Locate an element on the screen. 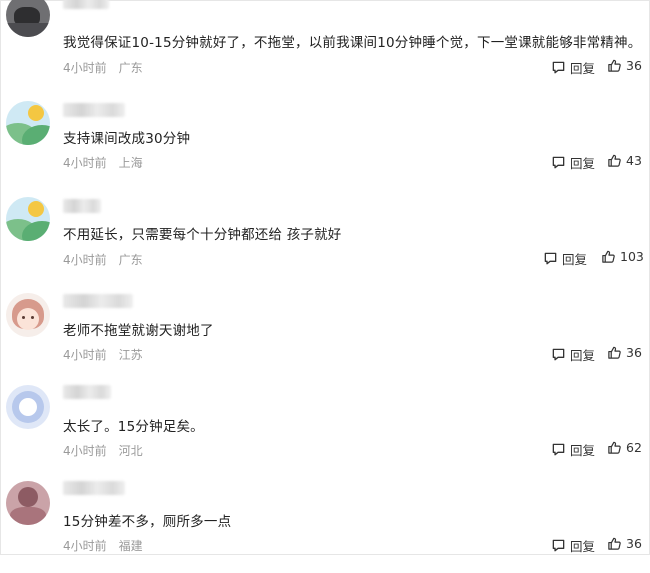 The height and width of the screenshot is (573, 650). comment-meta: 4小时前 河北 is located at coordinates (103, 450).